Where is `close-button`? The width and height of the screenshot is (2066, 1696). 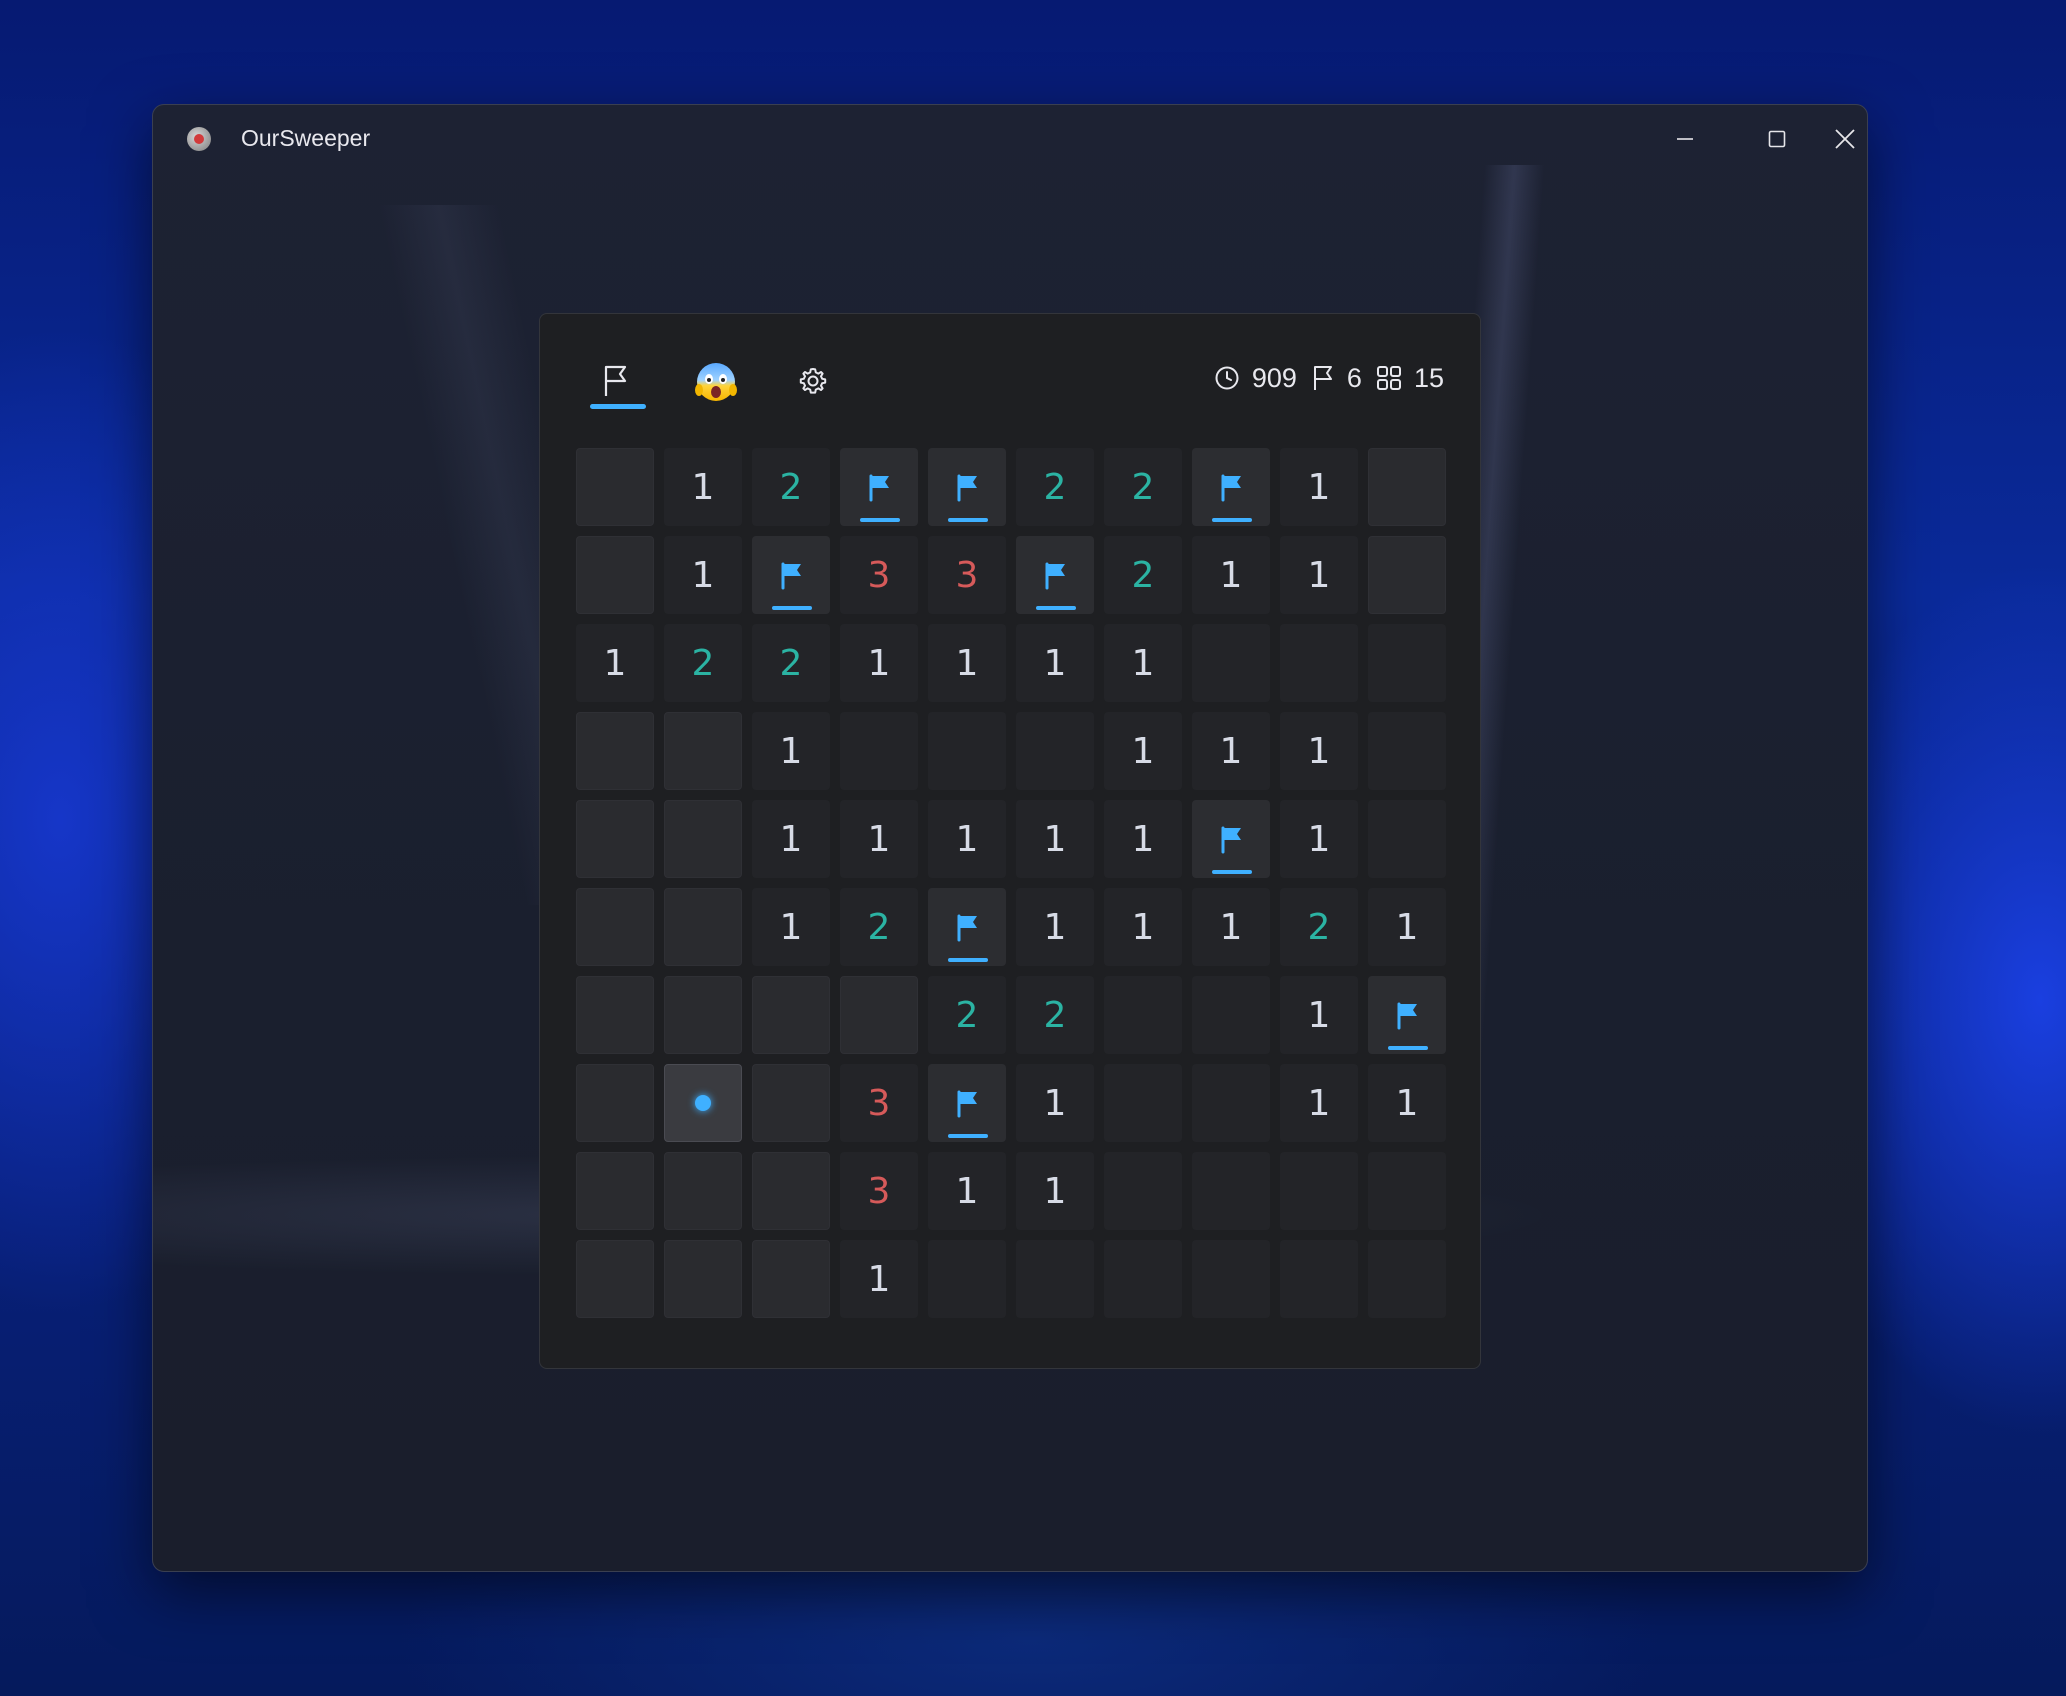
close-button is located at coordinates (1845, 139).